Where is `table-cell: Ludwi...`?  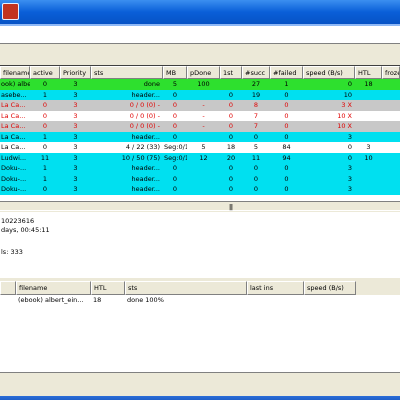
table-cell: Ludwi... is located at coordinates (14, 157).